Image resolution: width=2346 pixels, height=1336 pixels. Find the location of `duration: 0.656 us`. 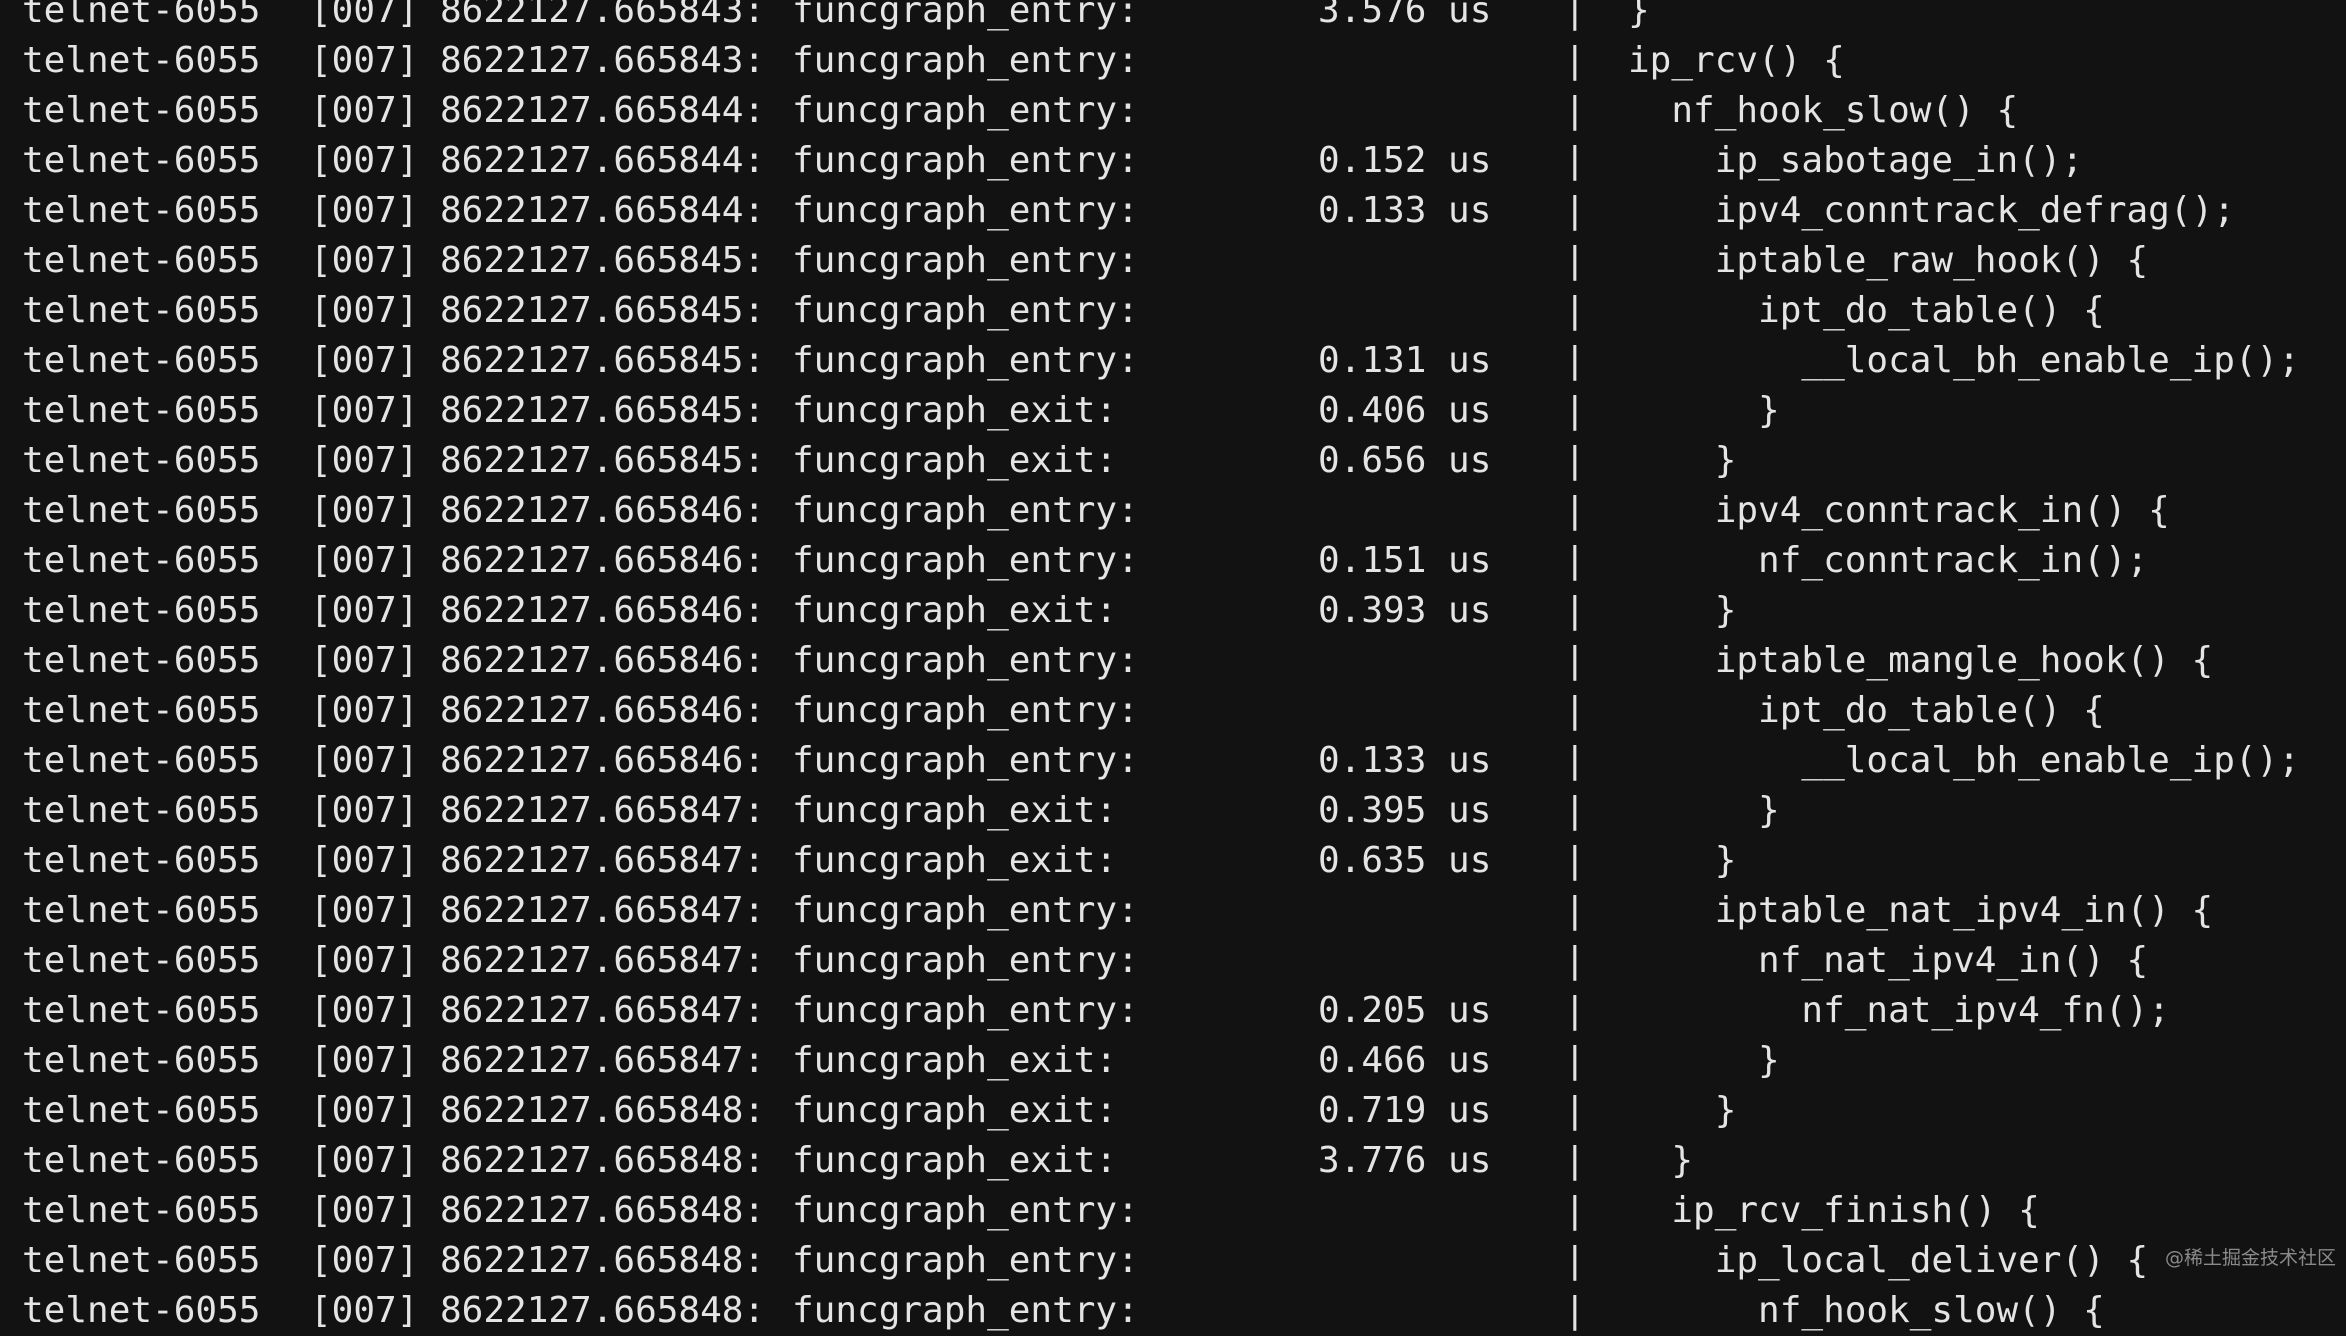

duration: 0.656 us is located at coordinates (1405, 460).